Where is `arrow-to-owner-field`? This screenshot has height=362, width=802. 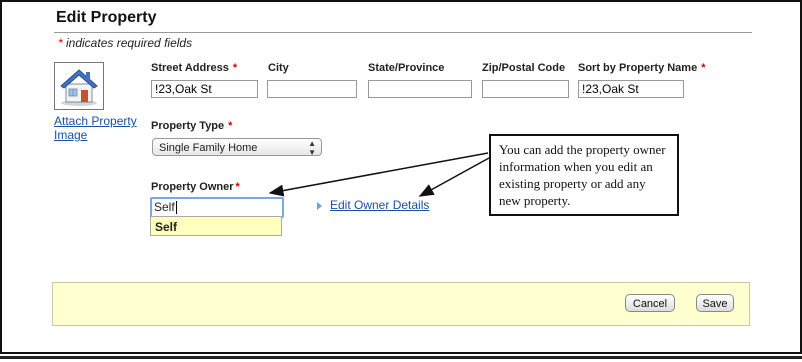 arrow-to-owner-field is located at coordinates (378, 174).